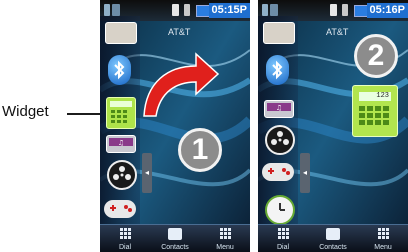 The height and width of the screenshot is (252, 408). Describe the element at coordinates (25, 111) in the screenshot. I see `widget-callout-label: Widget` at that location.